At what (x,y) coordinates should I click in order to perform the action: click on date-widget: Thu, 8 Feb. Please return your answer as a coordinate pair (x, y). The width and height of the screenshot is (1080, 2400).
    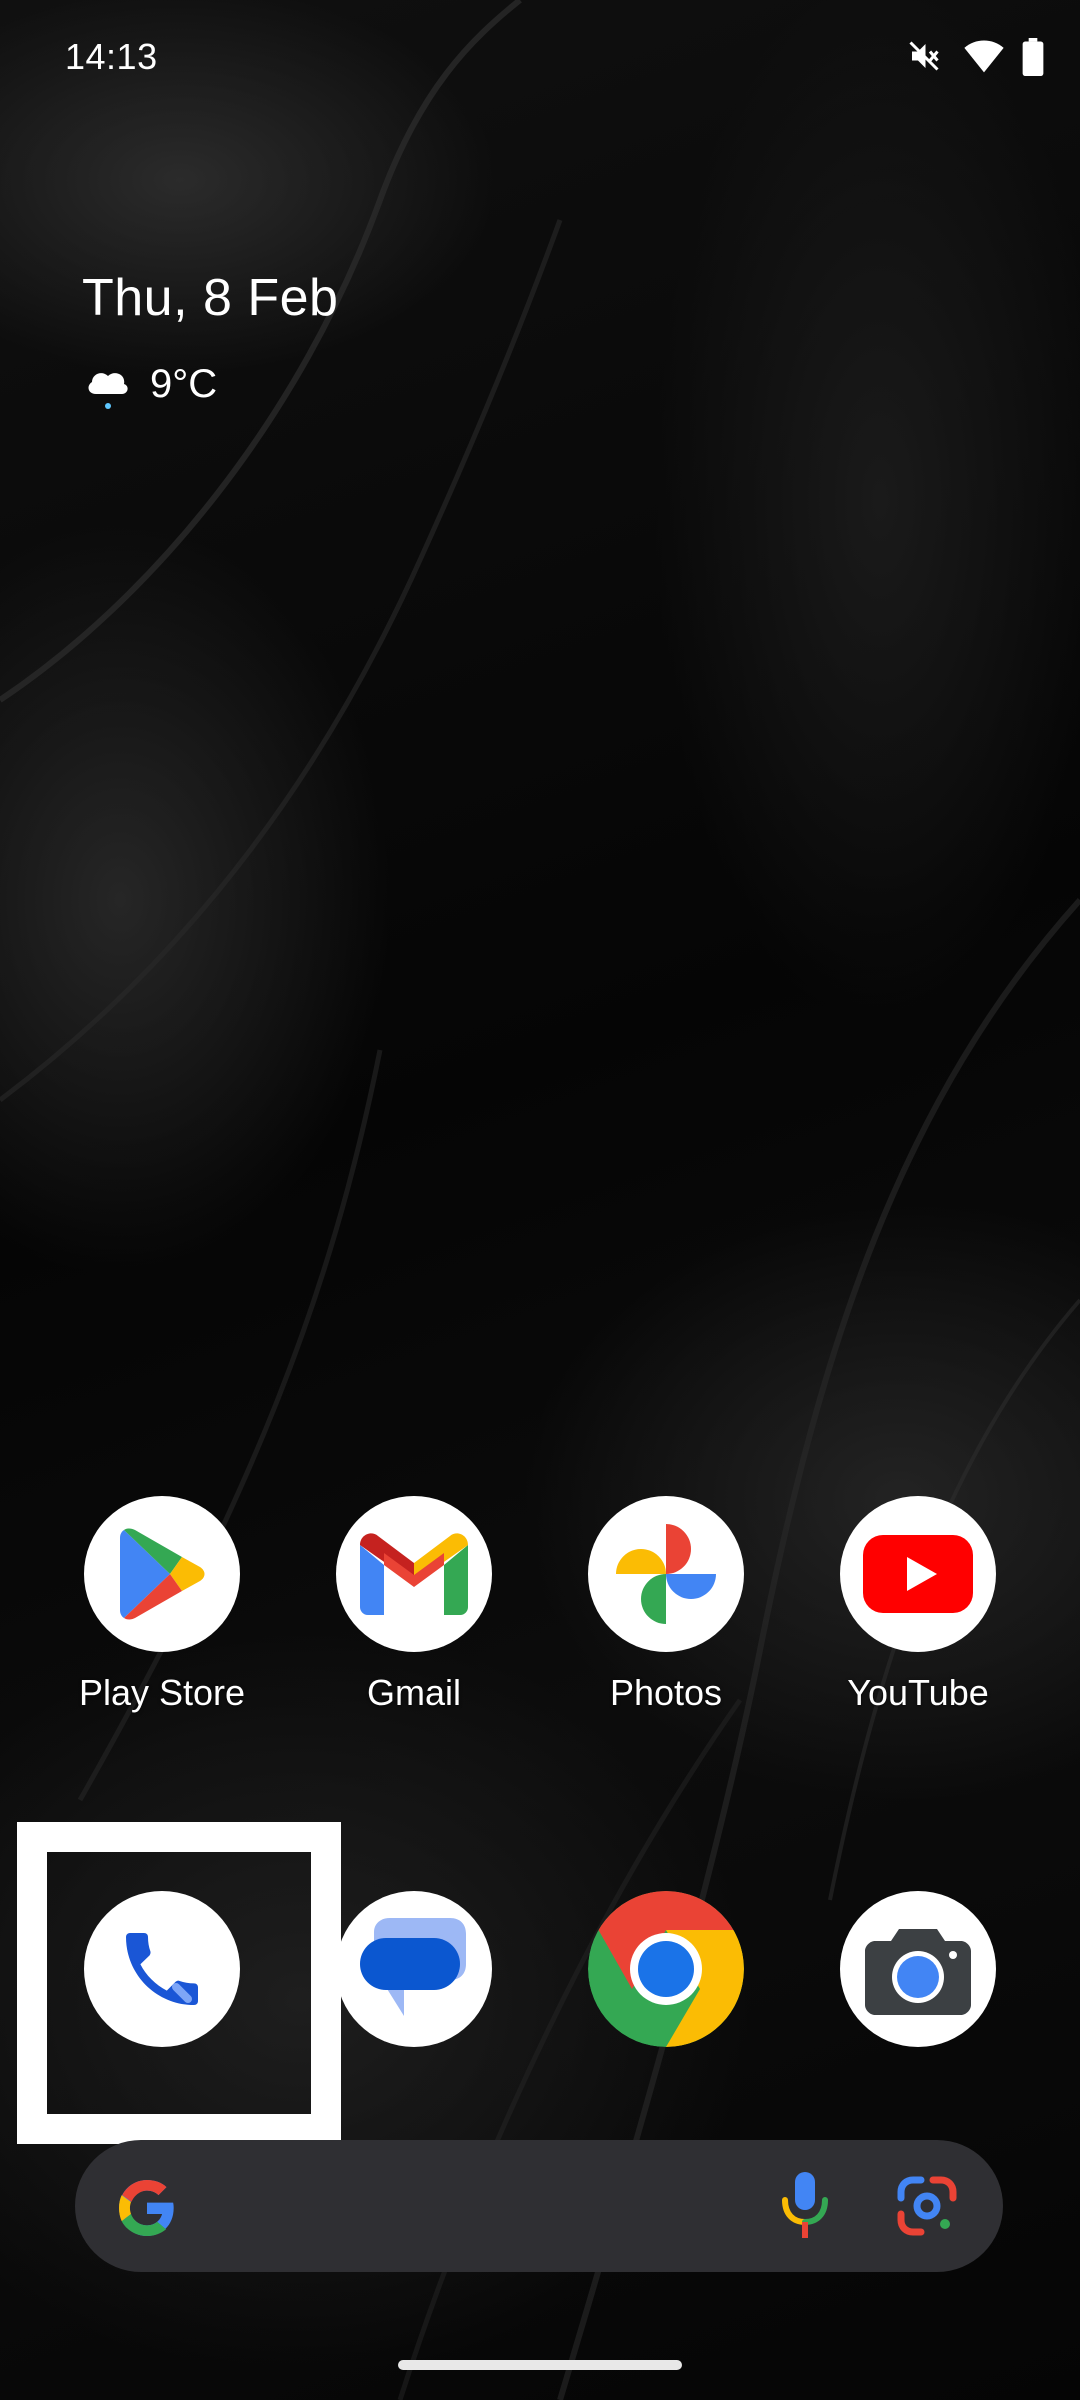
    Looking at the image, I should click on (210, 298).